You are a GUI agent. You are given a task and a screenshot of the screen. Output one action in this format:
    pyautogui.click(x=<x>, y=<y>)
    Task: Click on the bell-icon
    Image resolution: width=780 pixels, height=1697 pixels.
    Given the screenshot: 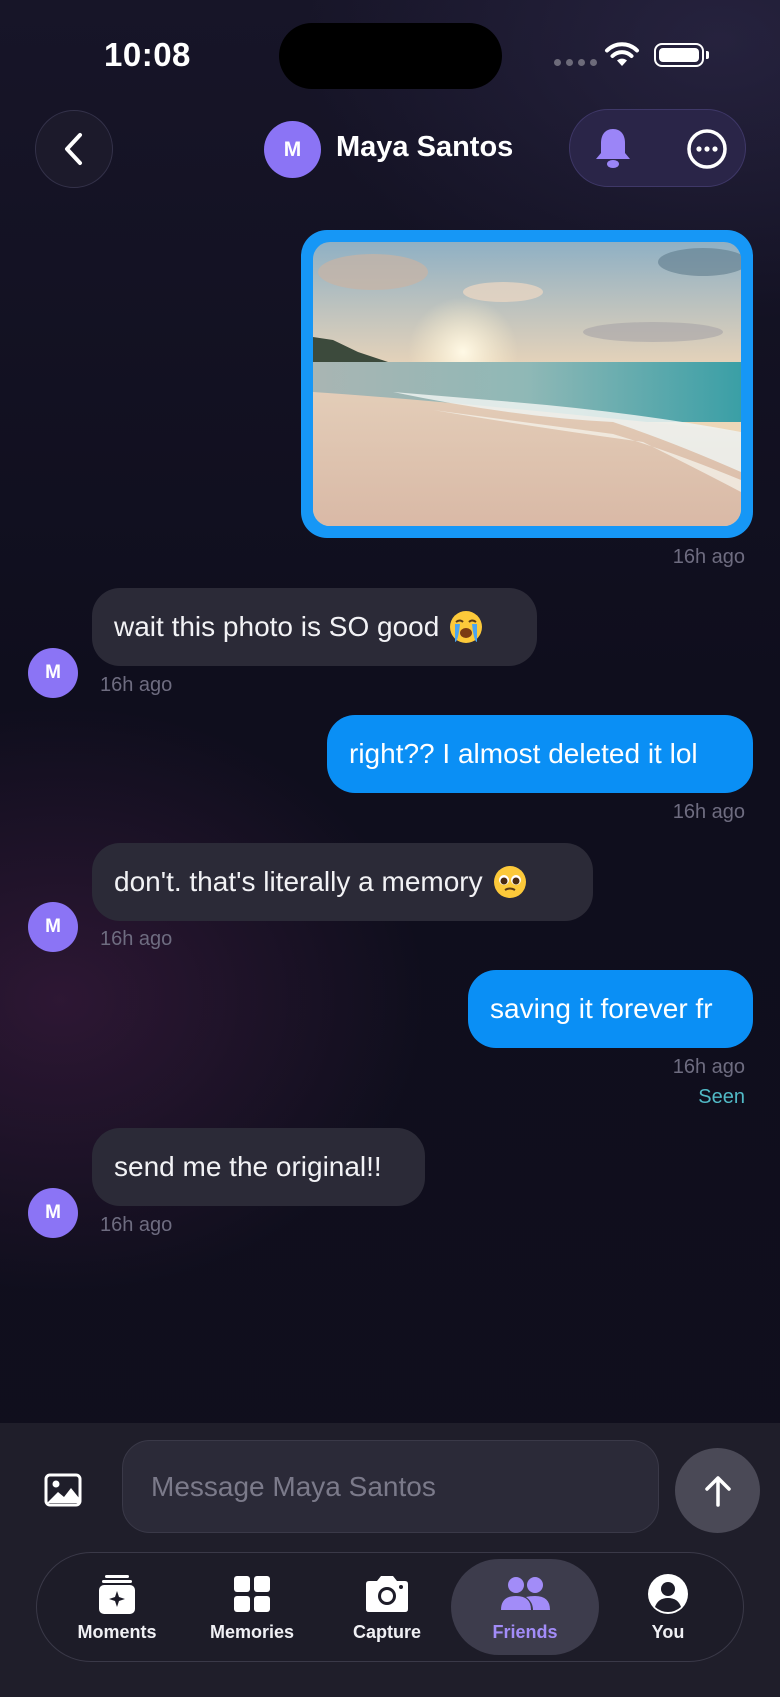 What is the action you would take?
    pyautogui.click(x=613, y=148)
    